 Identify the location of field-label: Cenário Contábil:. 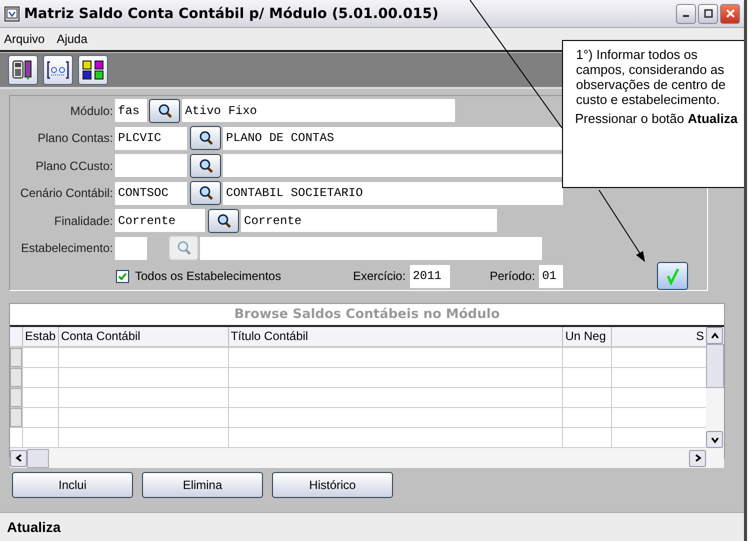
(66, 193).